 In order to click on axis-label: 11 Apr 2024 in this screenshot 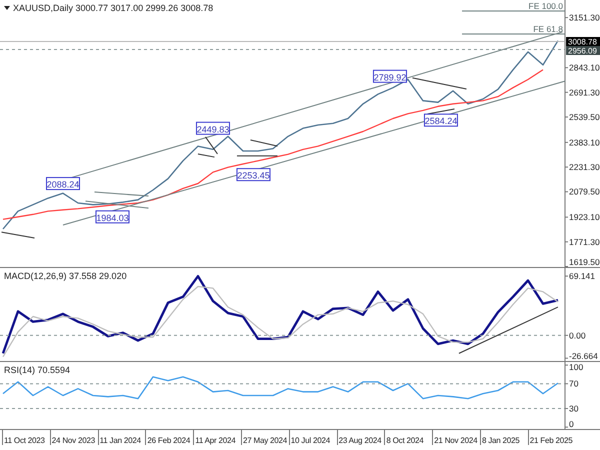, I will do `click(217, 437)`.